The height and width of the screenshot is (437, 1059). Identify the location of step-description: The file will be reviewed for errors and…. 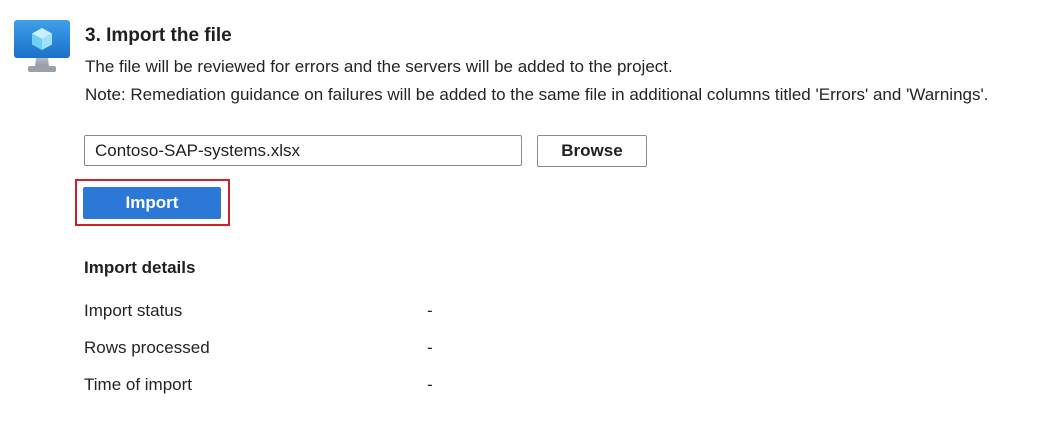
(379, 66).